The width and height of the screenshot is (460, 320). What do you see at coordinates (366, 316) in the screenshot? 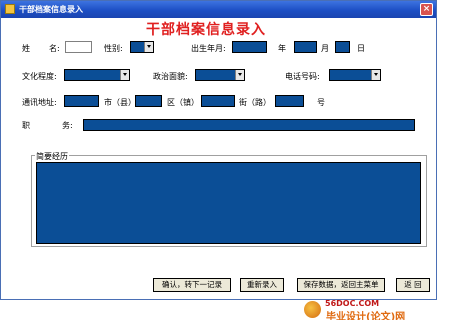
I see `banner-text: 毕业设计(论文)网` at bounding box center [366, 316].